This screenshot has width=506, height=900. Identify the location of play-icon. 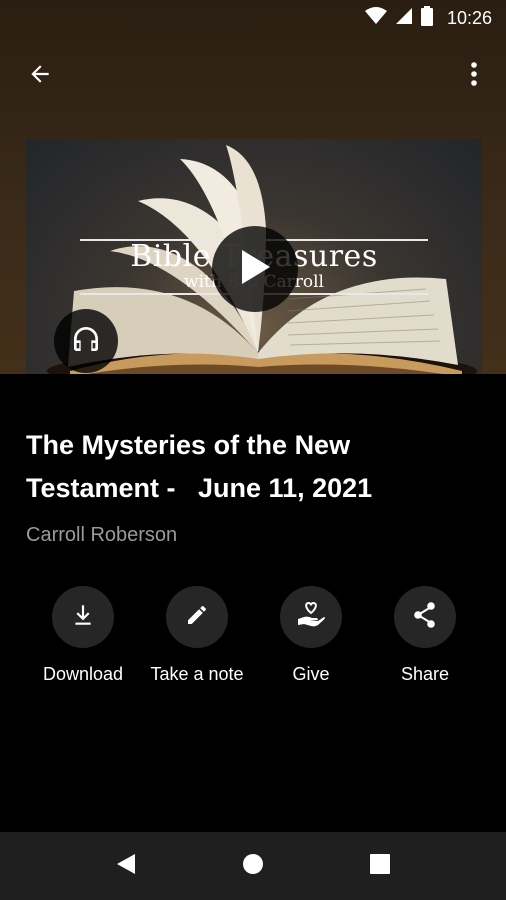
(255, 269).